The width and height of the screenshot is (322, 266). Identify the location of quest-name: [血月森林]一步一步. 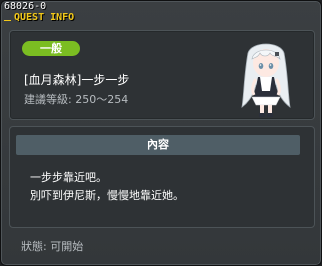
(77, 80).